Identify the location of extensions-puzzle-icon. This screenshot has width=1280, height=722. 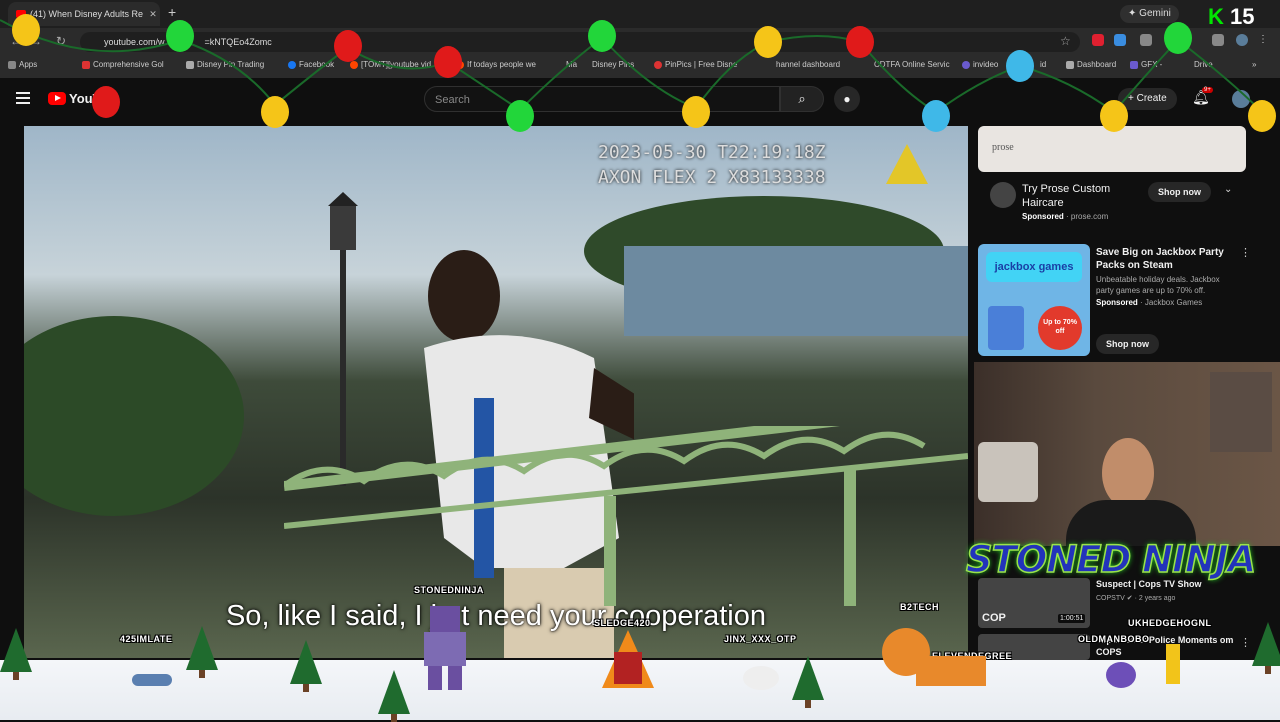
(1146, 40).